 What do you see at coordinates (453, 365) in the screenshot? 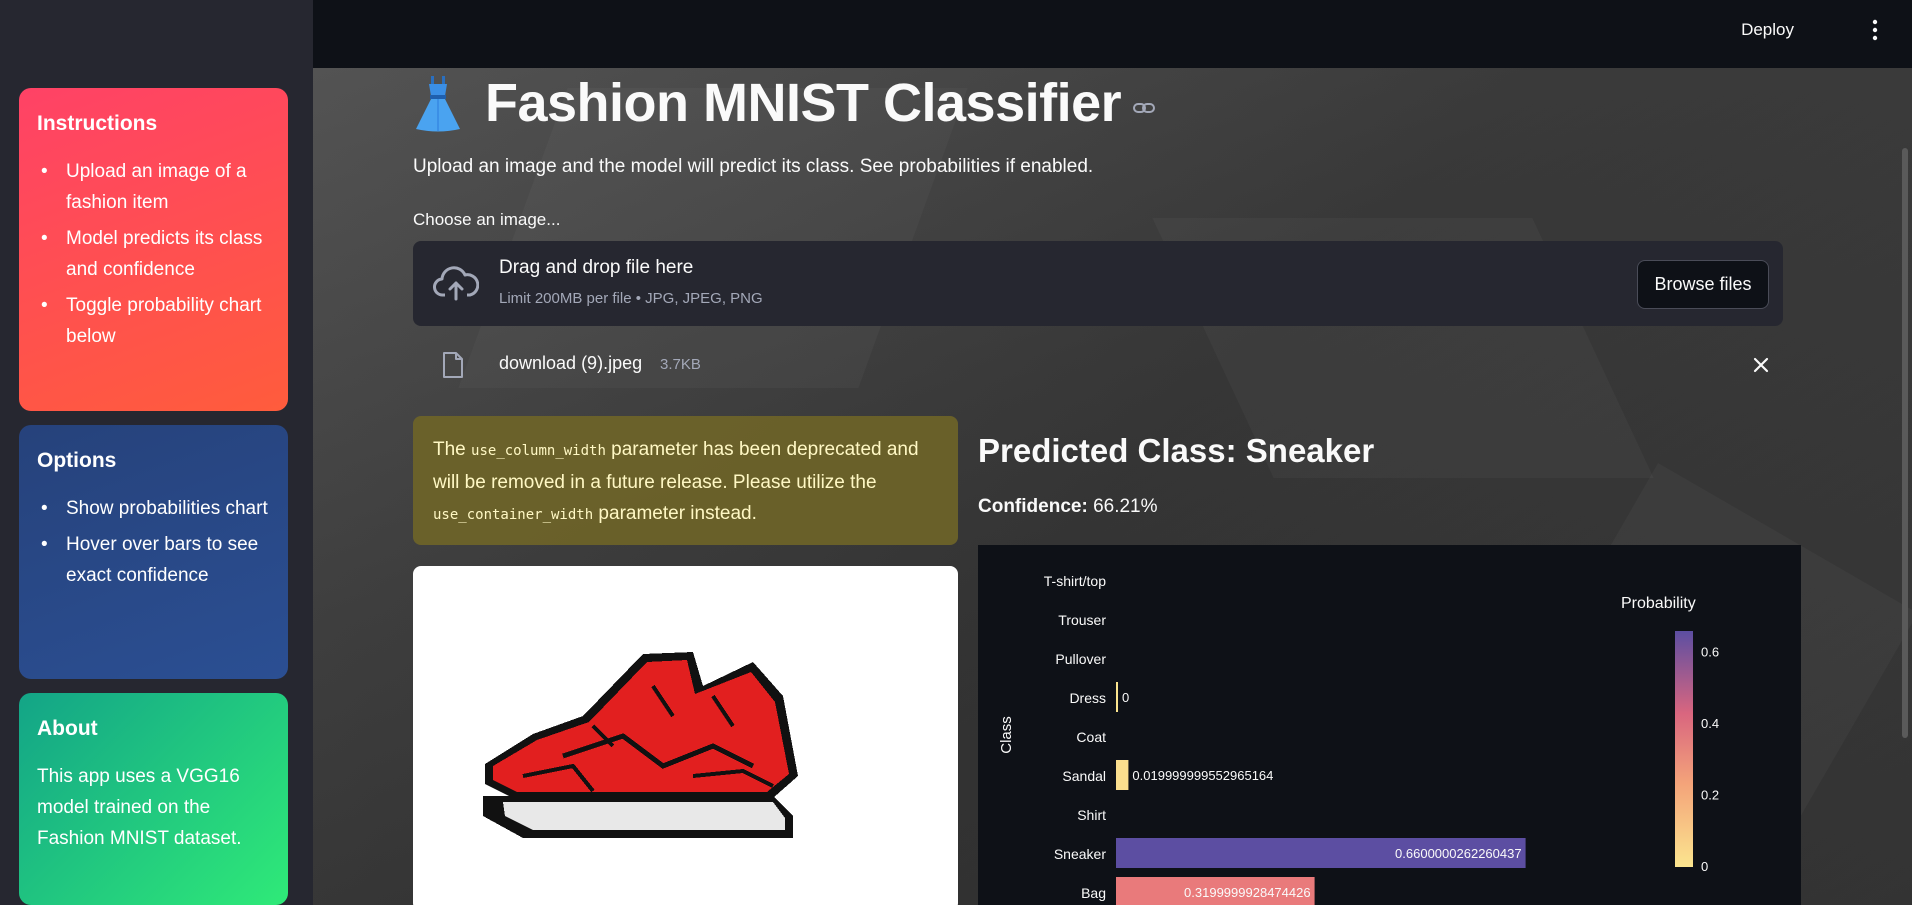
I see `file-icon` at bounding box center [453, 365].